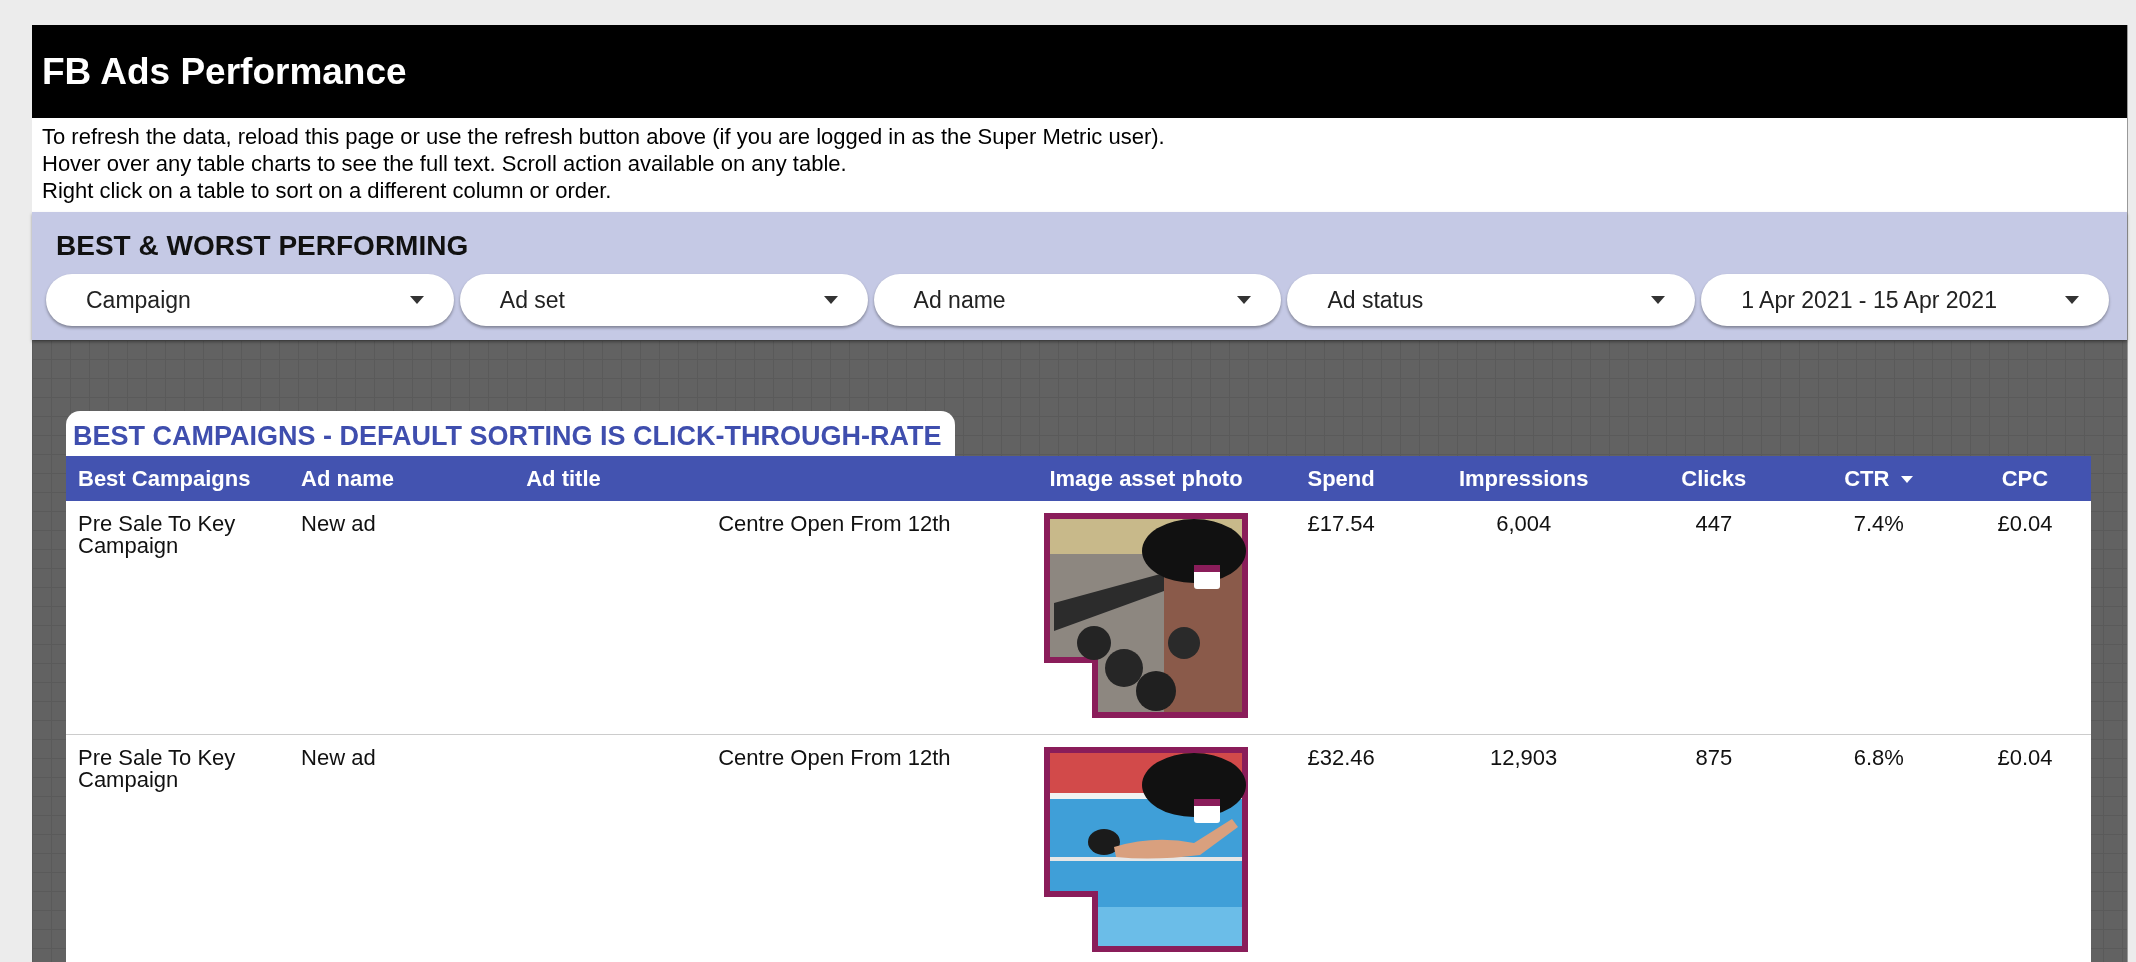 The width and height of the screenshot is (2136, 962). What do you see at coordinates (1524, 757) in the screenshot?
I see `table-cell: 12,903` at bounding box center [1524, 757].